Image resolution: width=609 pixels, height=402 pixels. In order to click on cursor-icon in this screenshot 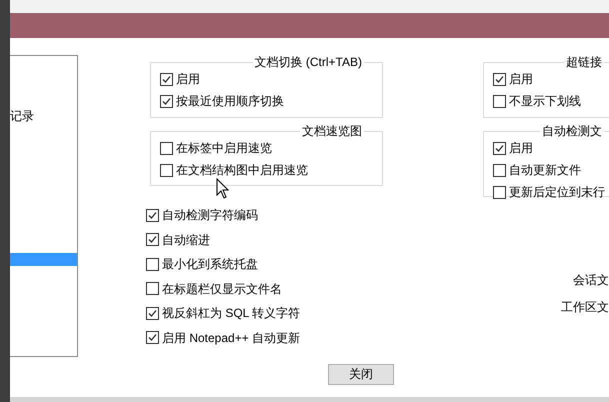, I will do `click(222, 188)`.